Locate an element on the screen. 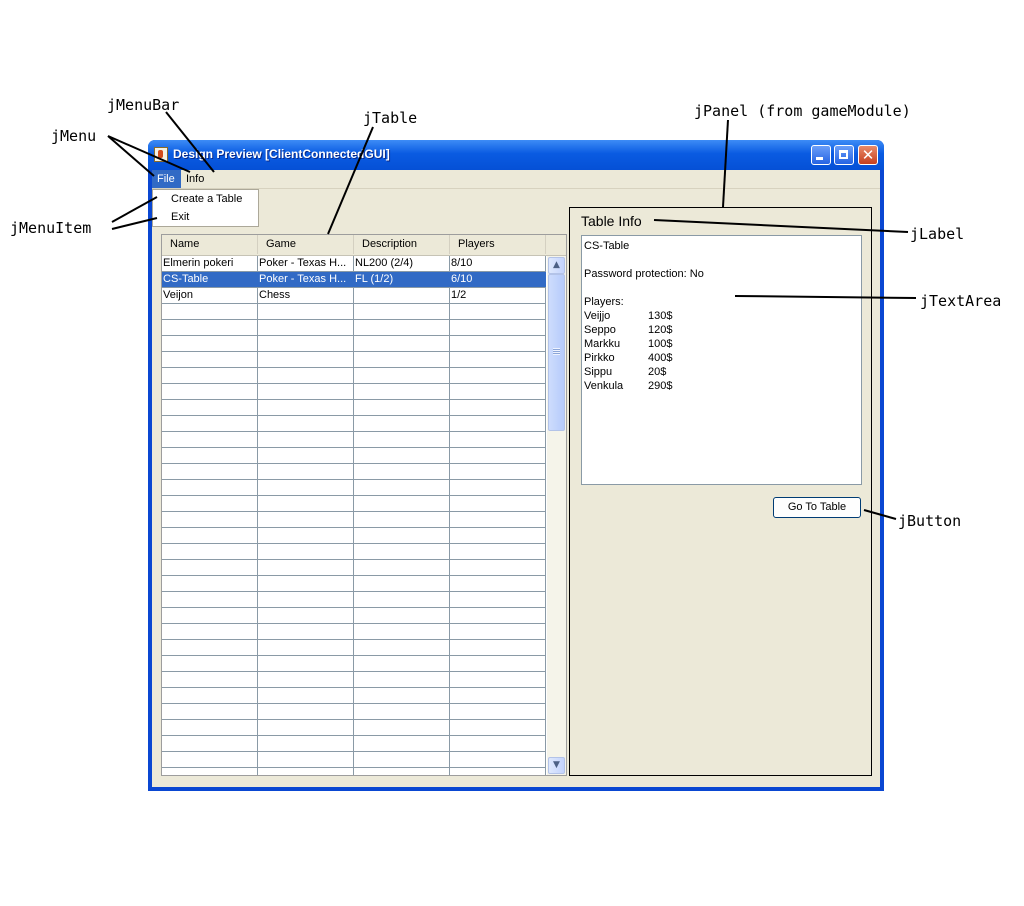 Image resolution: width=1024 pixels, height=906 pixels. player-amount: 400$ is located at coordinates (660, 358).